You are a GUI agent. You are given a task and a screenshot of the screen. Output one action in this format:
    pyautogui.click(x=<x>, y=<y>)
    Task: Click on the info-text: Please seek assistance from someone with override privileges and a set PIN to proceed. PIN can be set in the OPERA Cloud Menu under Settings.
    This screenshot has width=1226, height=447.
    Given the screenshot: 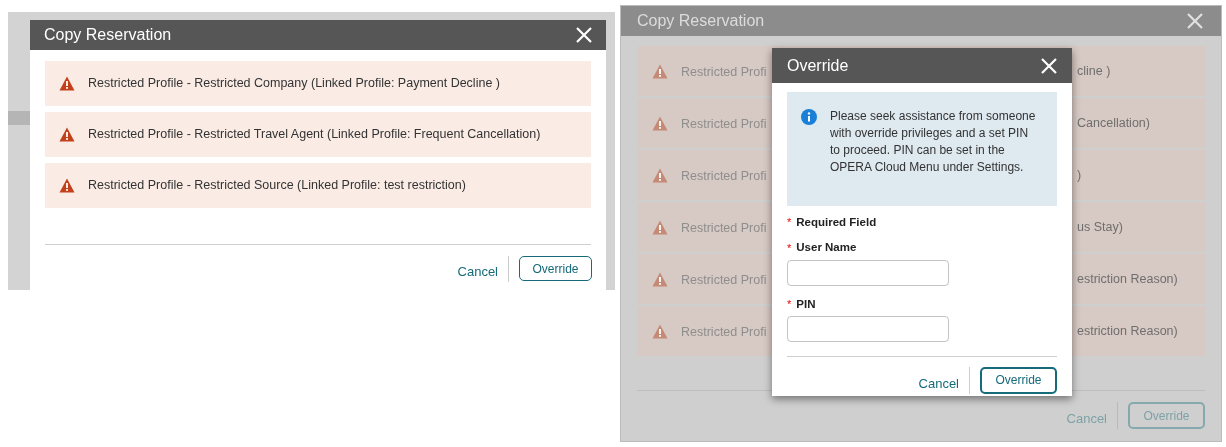 What is the action you would take?
    pyautogui.click(x=933, y=142)
    